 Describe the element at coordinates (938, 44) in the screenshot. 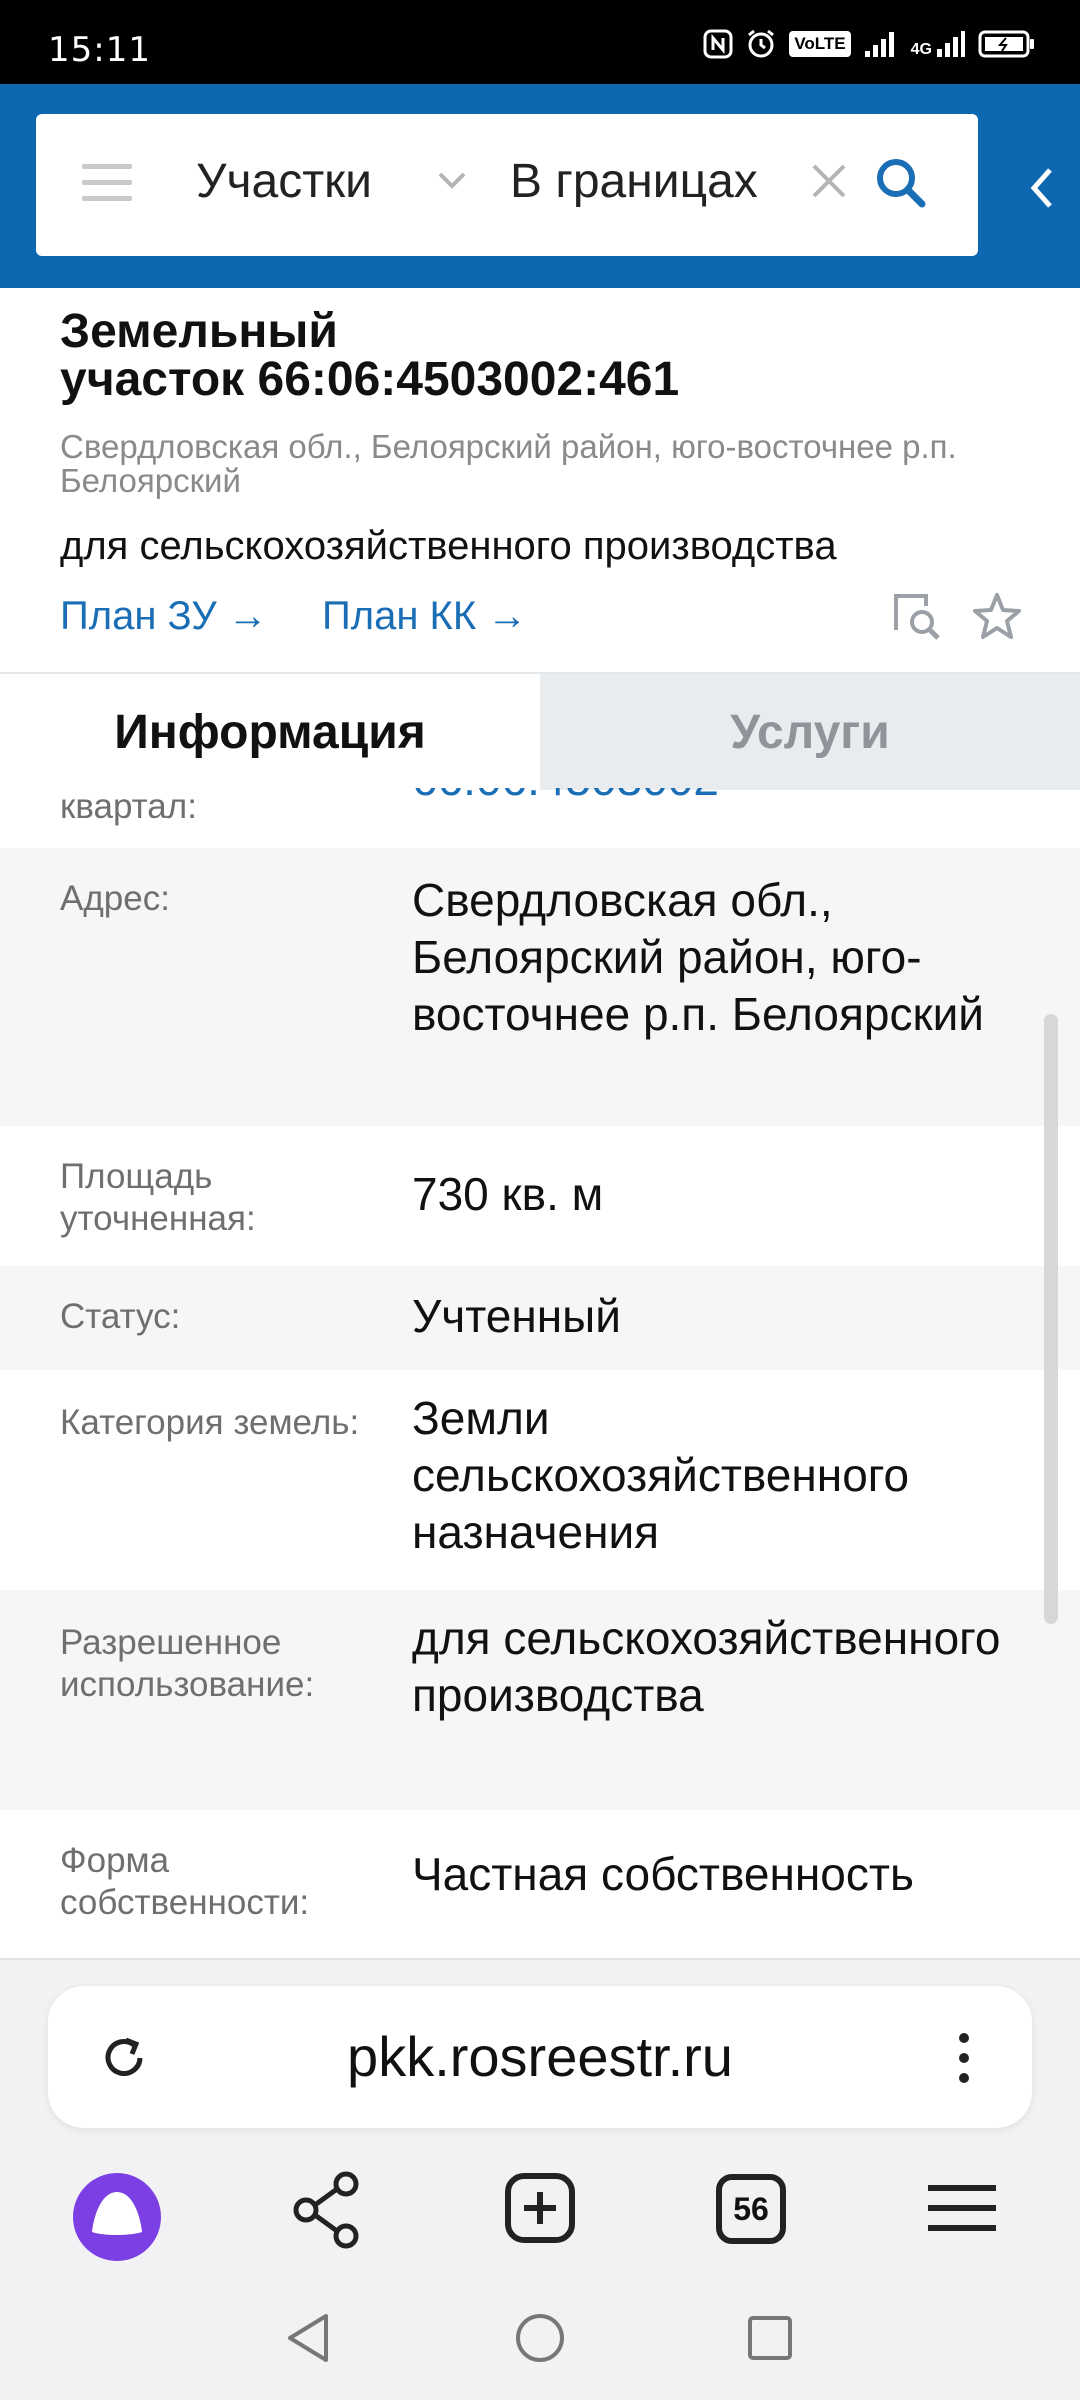

I see `4g-signal-icon: 4G` at that location.